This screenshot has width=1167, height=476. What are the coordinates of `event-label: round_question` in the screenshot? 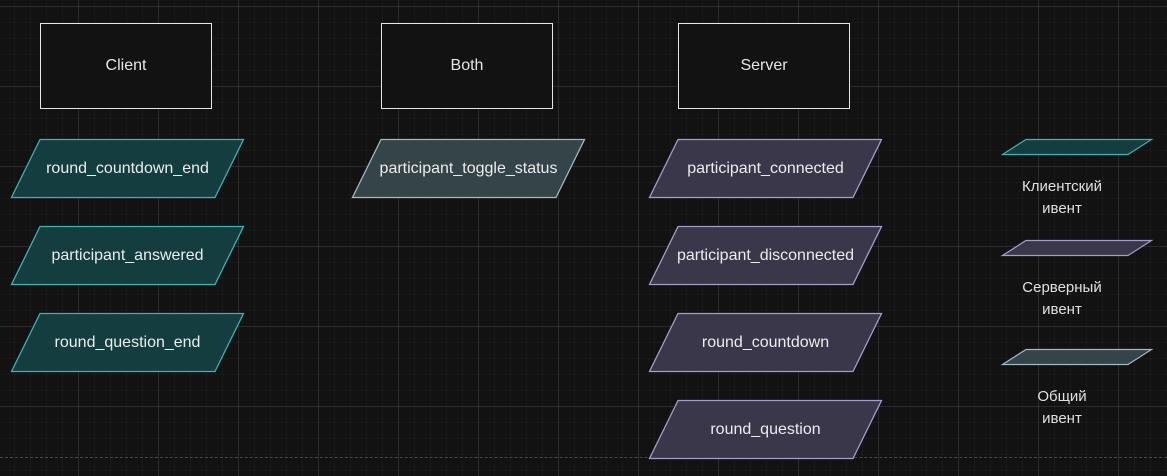 It's located at (765, 429).